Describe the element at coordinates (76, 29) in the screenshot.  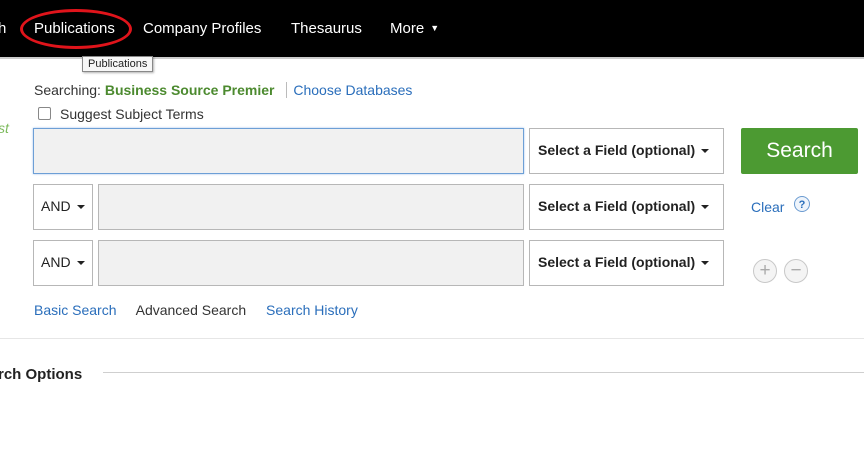
I see `highlight-annotation-oval` at that location.